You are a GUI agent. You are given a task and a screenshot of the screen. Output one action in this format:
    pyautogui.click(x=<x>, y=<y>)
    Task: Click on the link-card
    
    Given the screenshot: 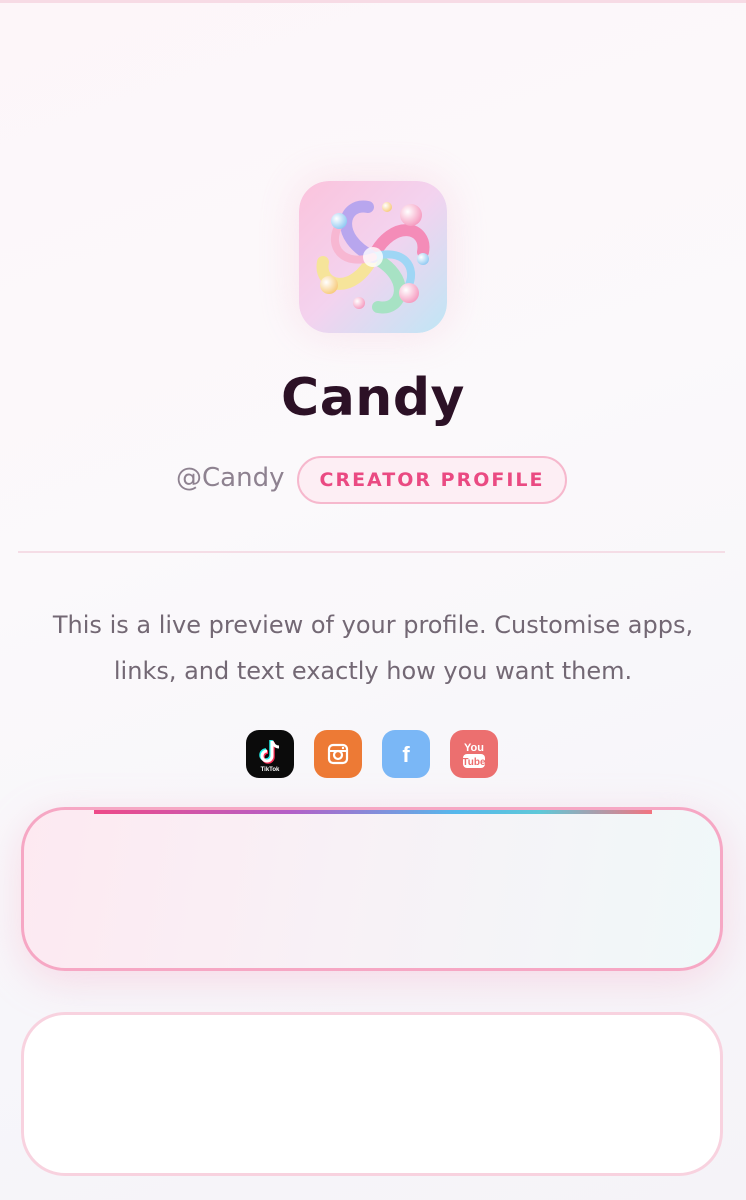 What is the action you would take?
    pyautogui.click(x=372, y=1094)
    